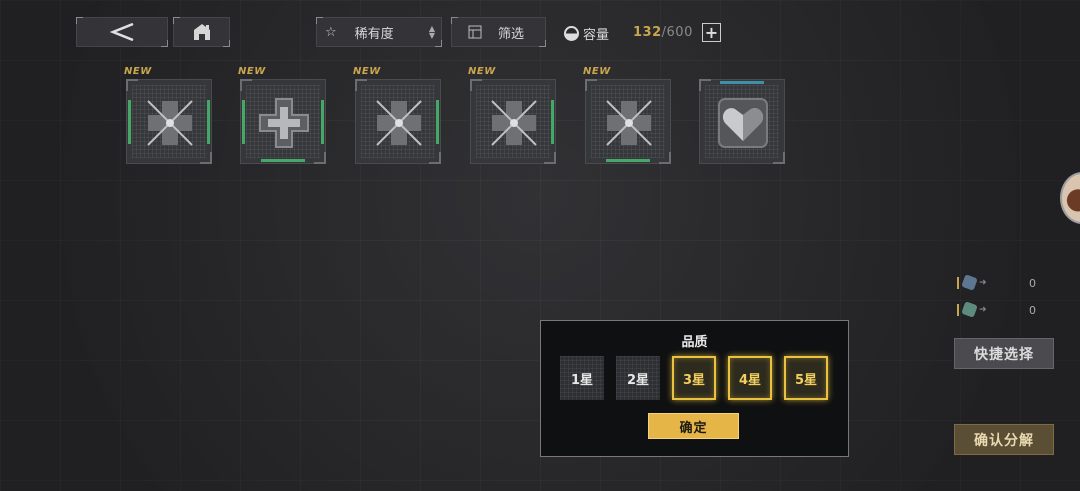 The height and width of the screenshot is (491, 1080). I want to click on home-button, so click(201, 32).